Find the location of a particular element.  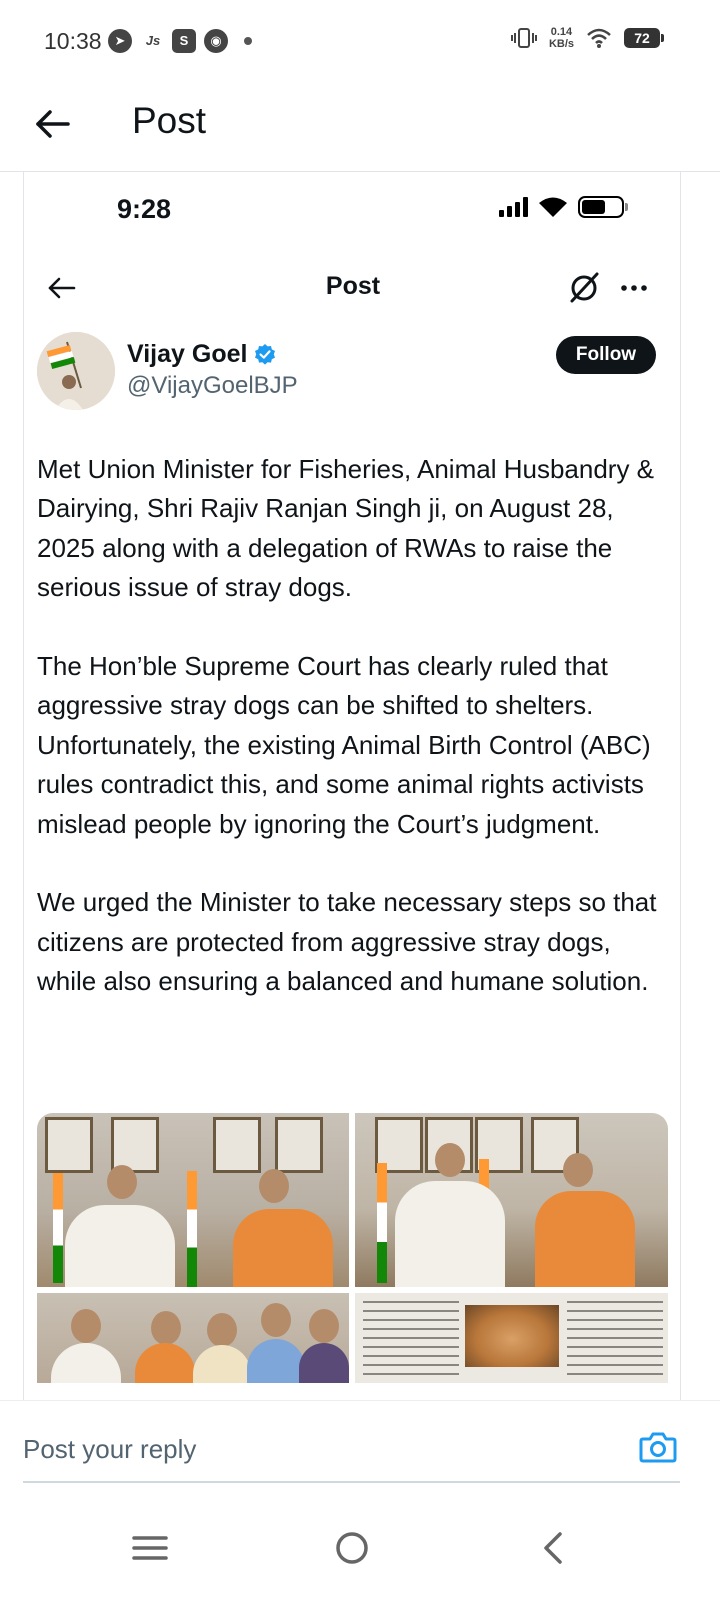

home-circle-icon is located at coordinates (352, 1548).